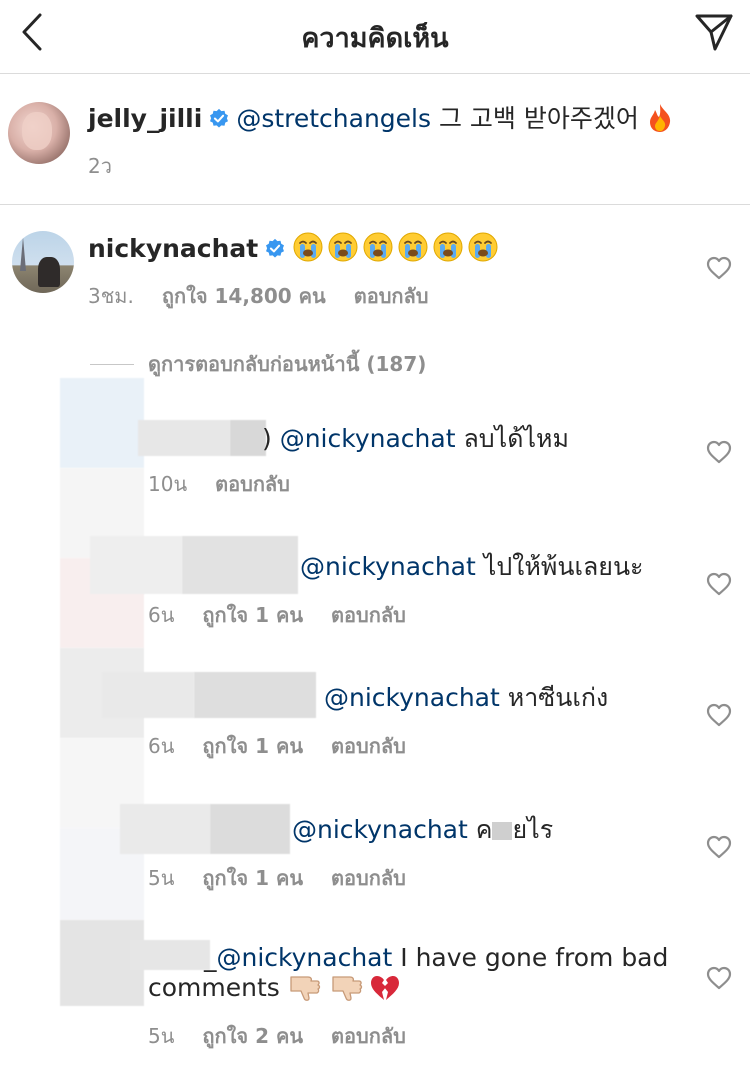 The height and width of the screenshot is (1066, 750). What do you see at coordinates (112, 364) in the screenshot?
I see `divider-dash` at bounding box center [112, 364].